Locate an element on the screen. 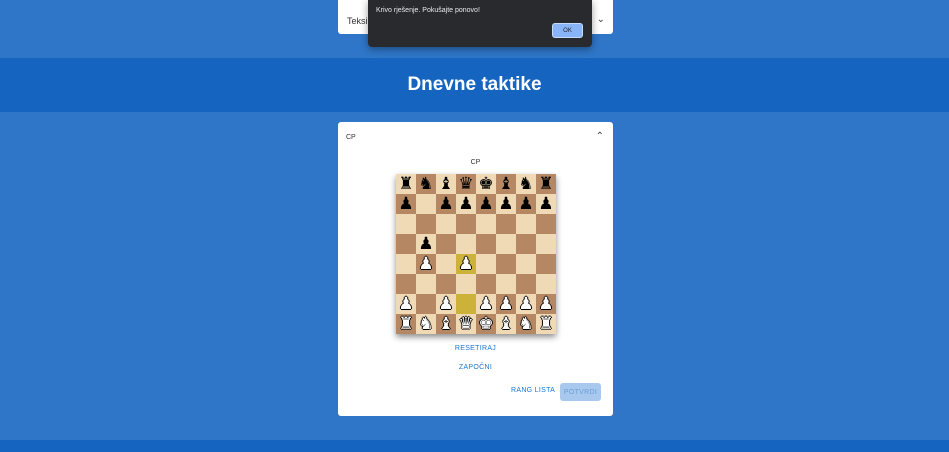  chess-board: ♜ ♞ ♝ ♛ ♚ ♝ ♞ ♜ ♟ ♟ ♟ ♟ ♟ ♟ ♟ ♟ ♟ ♟ ♟ ♟ ♟ ♟ ♟ ♟ ♜ ♞ ♝ ♛ ♚ ♝ ♞ ♜ is located at coordinates (476, 254).